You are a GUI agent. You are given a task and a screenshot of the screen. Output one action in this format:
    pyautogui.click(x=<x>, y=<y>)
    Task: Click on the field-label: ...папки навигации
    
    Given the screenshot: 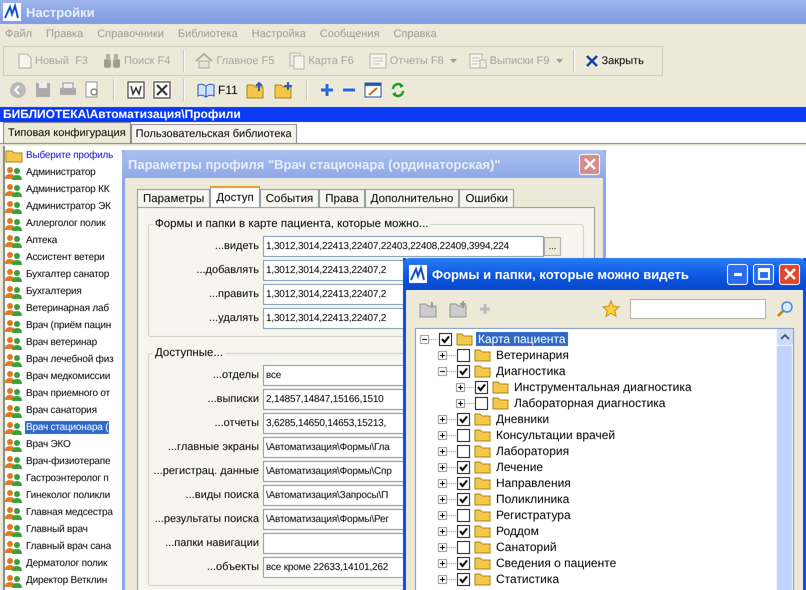 What is the action you would take?
    pyautogui.click(x=212, y=543)
    